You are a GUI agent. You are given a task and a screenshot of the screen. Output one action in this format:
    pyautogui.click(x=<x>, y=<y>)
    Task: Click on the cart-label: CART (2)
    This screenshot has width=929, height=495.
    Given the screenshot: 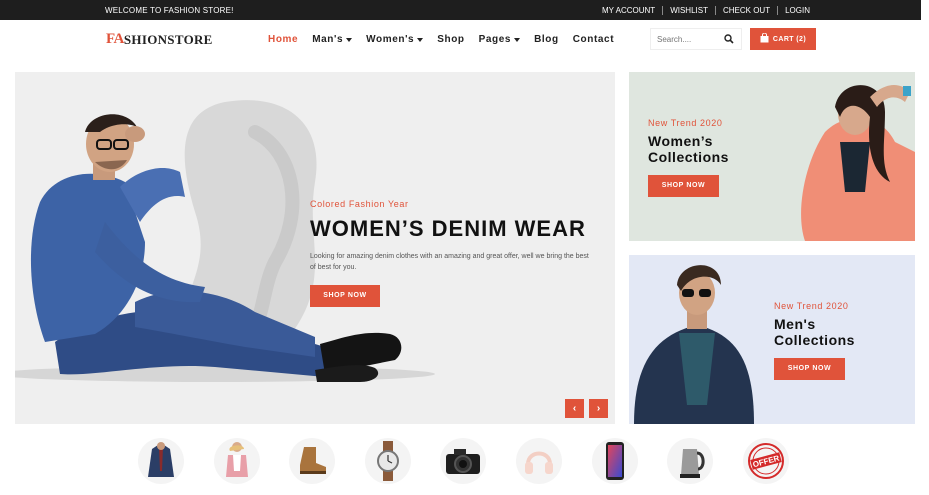 What is the action you would take?
    pyautogui.click(x=789, y=39)
    